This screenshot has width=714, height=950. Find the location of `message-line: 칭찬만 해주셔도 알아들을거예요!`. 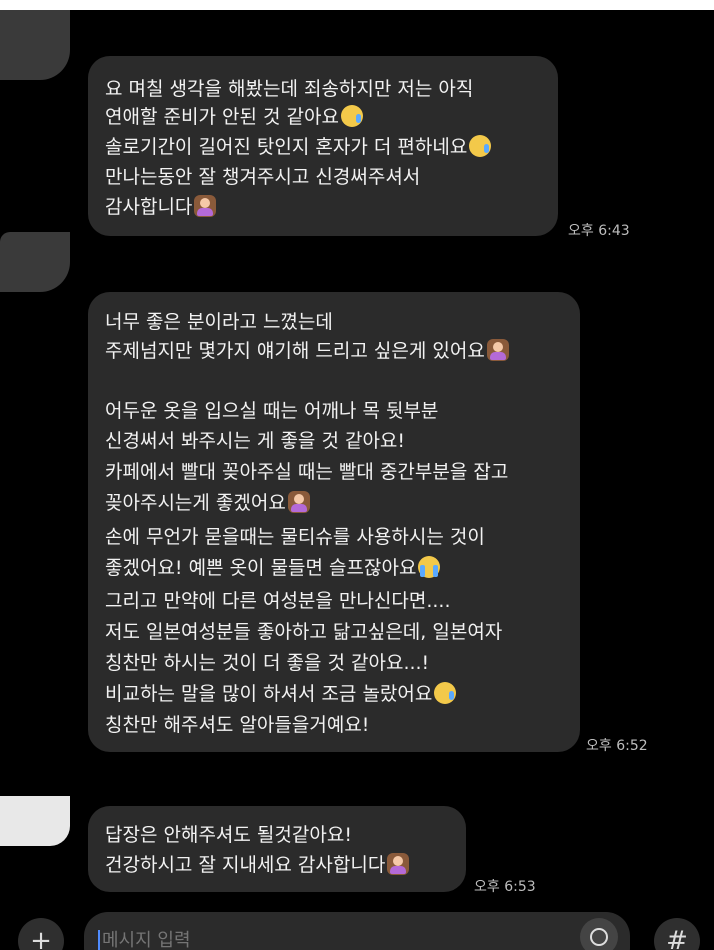

message-line: 칭찬만 해주셔도 알아들을거예요! is located at coordinates (237, 725).